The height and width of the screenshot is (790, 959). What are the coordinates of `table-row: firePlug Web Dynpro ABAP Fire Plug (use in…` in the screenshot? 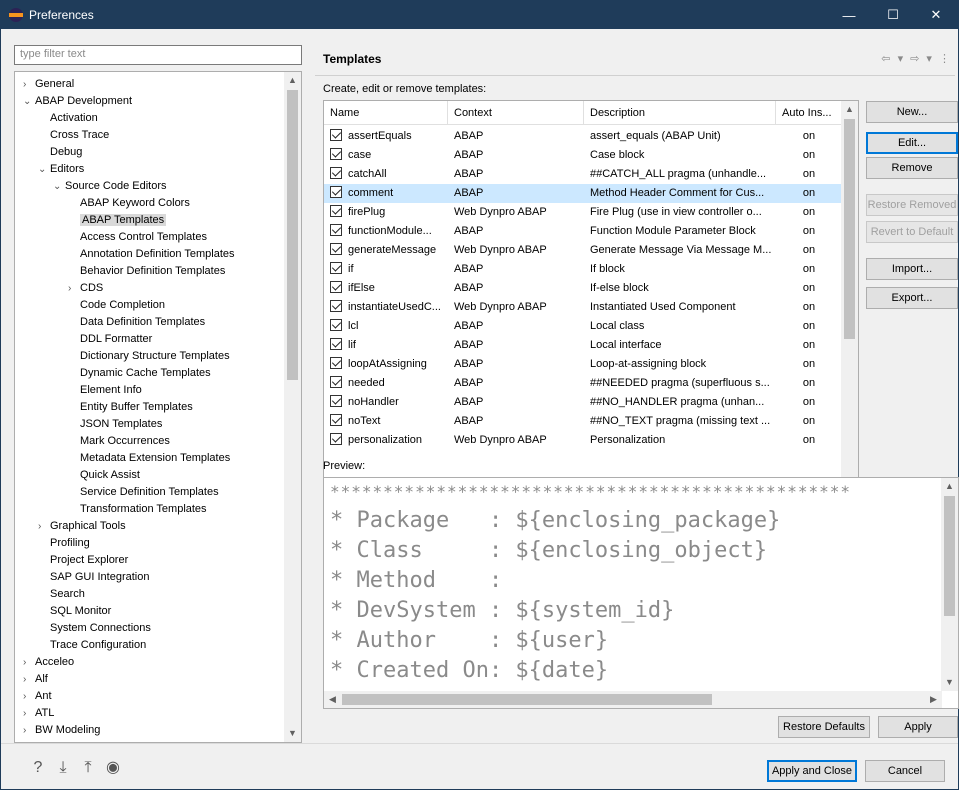 It's located at (583, 212).